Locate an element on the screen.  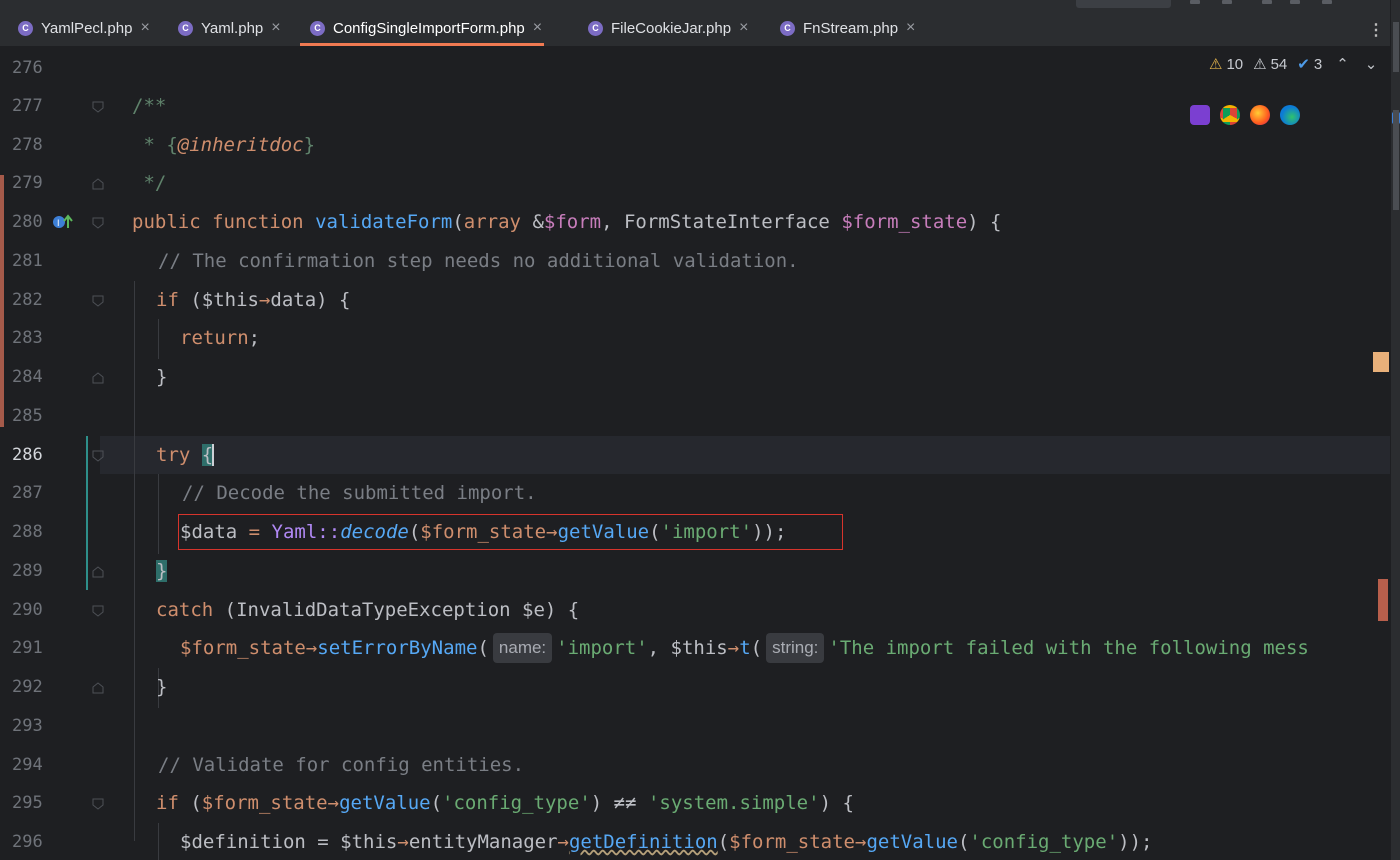
line-number: 288 is located at coordinates (27, 532).